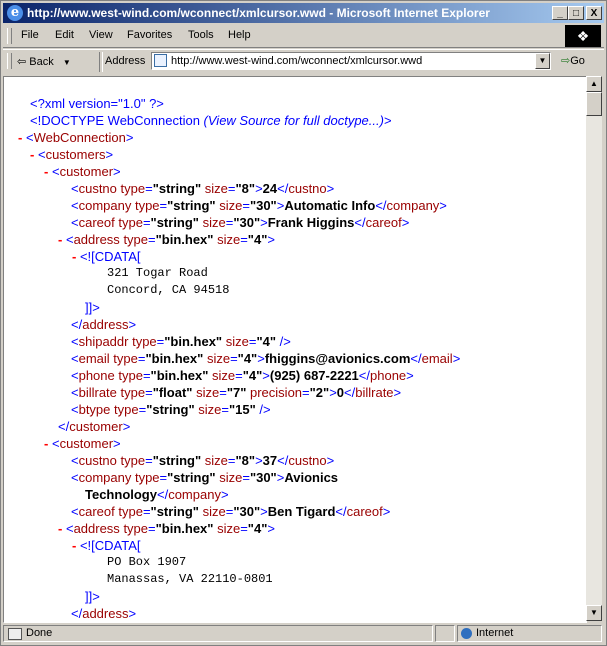 This screenshot has height=646, width=607. I want to click on btype-element: <btype type="string" size="15" />, so click(171, 409).